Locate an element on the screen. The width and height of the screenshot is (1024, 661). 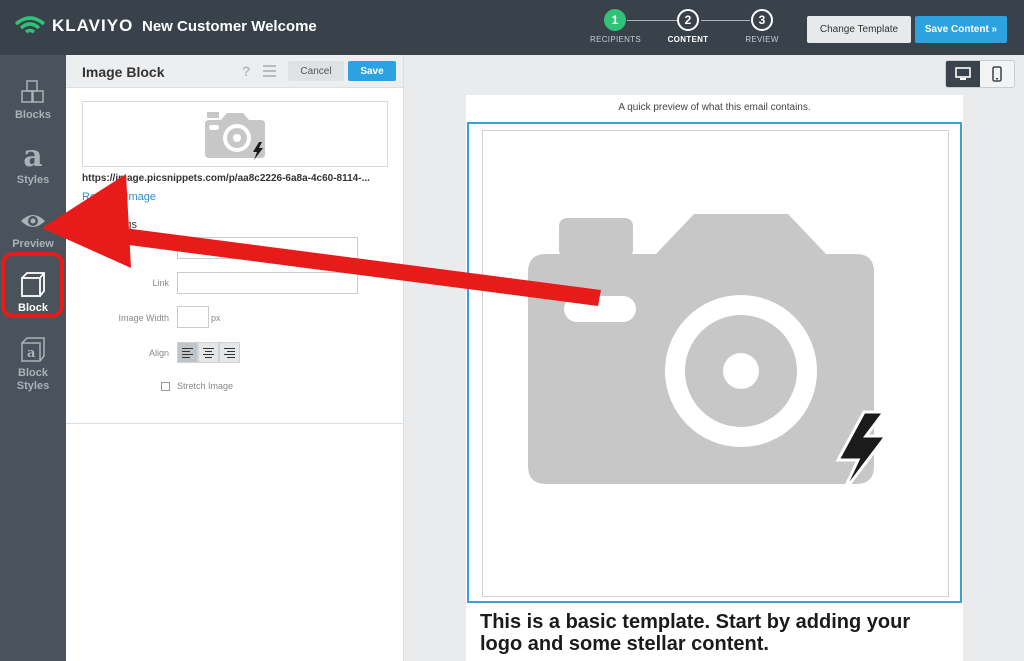
alt-text-input is located at coordinates (267, 248).